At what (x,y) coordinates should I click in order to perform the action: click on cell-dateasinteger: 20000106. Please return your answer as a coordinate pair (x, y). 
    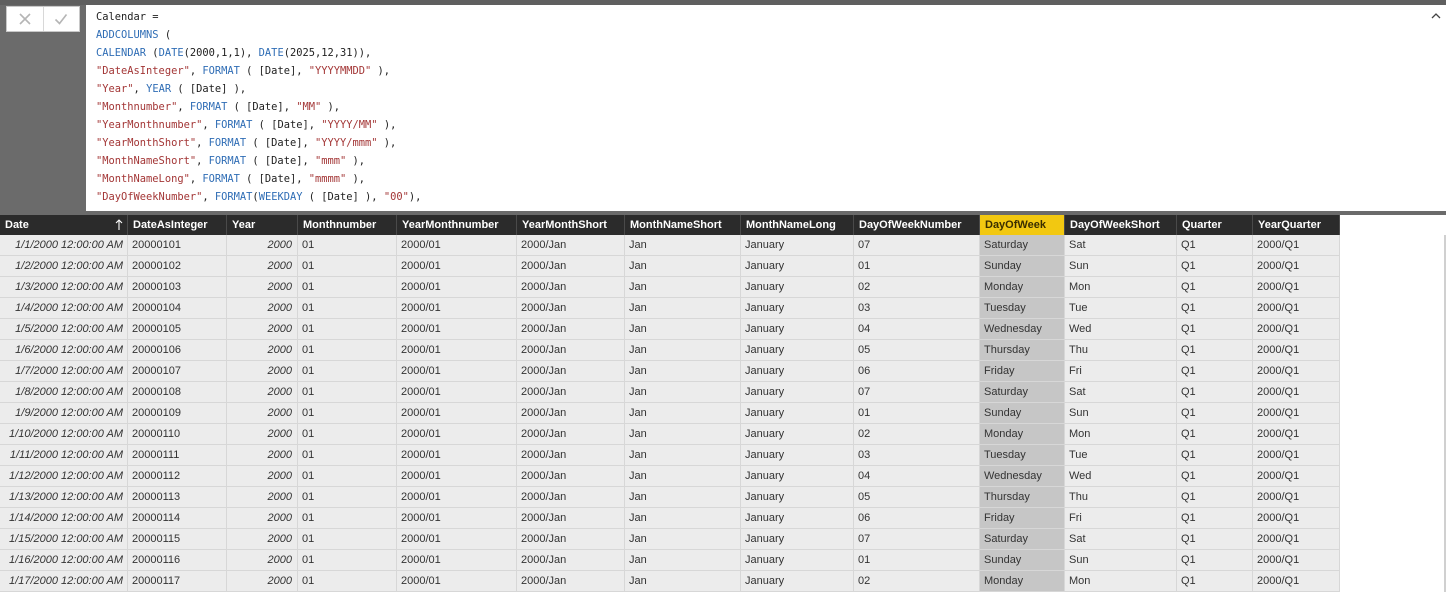
    Looking at the image, I should click on (177, 350).